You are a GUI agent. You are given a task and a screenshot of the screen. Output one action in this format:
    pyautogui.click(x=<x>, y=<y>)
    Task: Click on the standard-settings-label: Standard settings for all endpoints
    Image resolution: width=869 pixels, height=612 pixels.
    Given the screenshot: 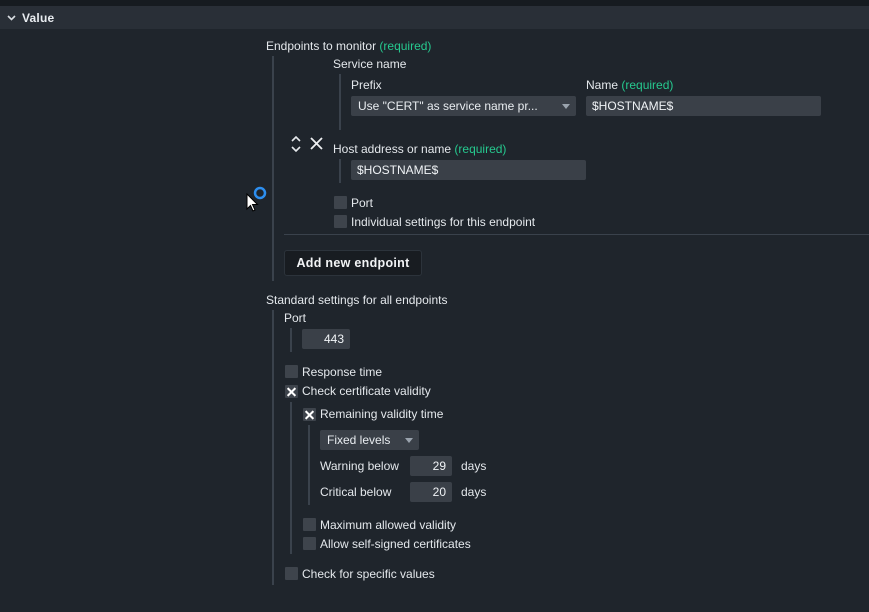 What is the action you would take?
    pyautogui.click(x=357, y=300)
    